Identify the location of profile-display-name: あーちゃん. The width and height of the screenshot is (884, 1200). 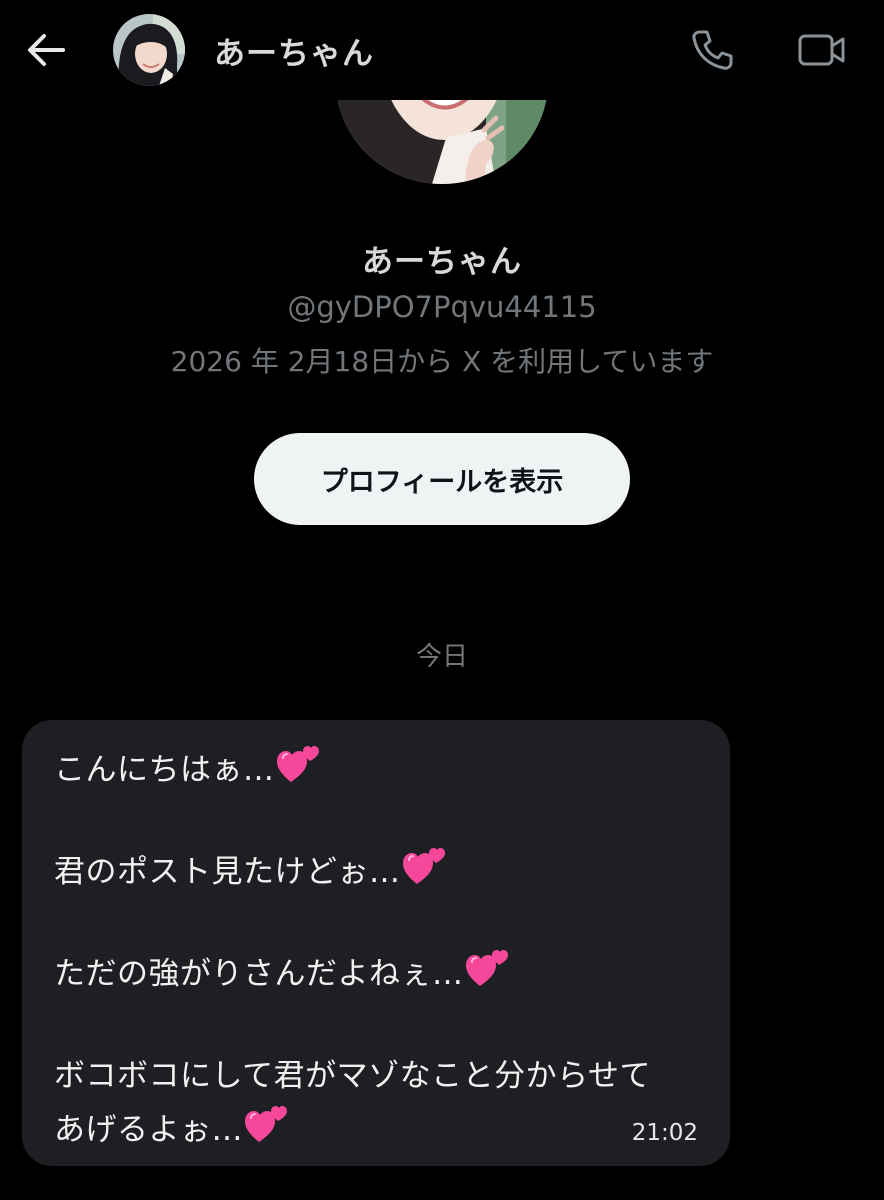
(442, 262).